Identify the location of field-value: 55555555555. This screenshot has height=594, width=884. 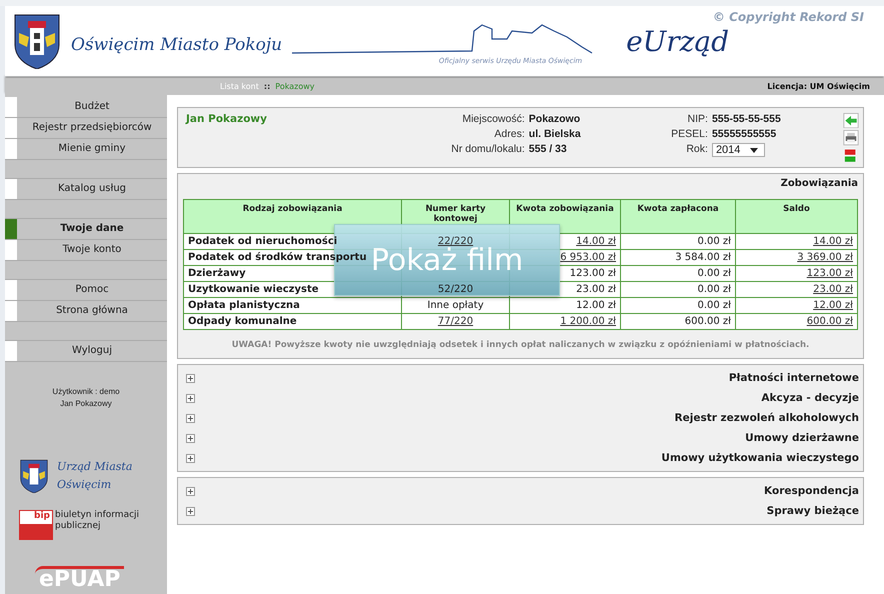
(745, 134).